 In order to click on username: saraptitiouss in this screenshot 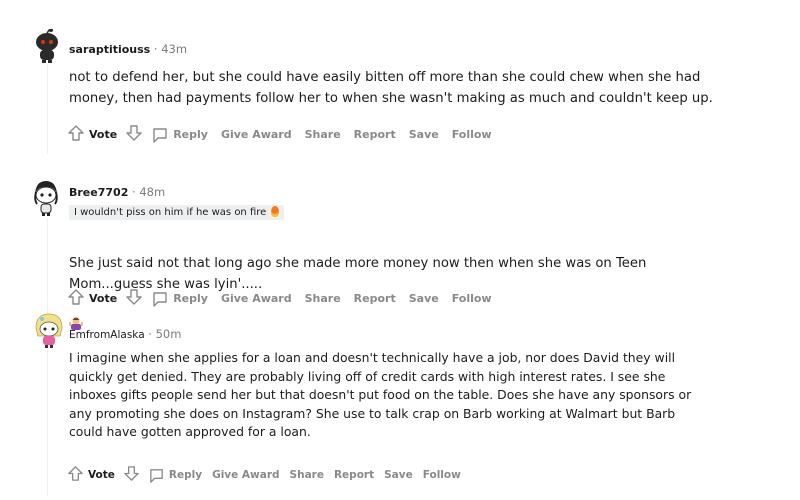, I will do `click(109, 49)`.